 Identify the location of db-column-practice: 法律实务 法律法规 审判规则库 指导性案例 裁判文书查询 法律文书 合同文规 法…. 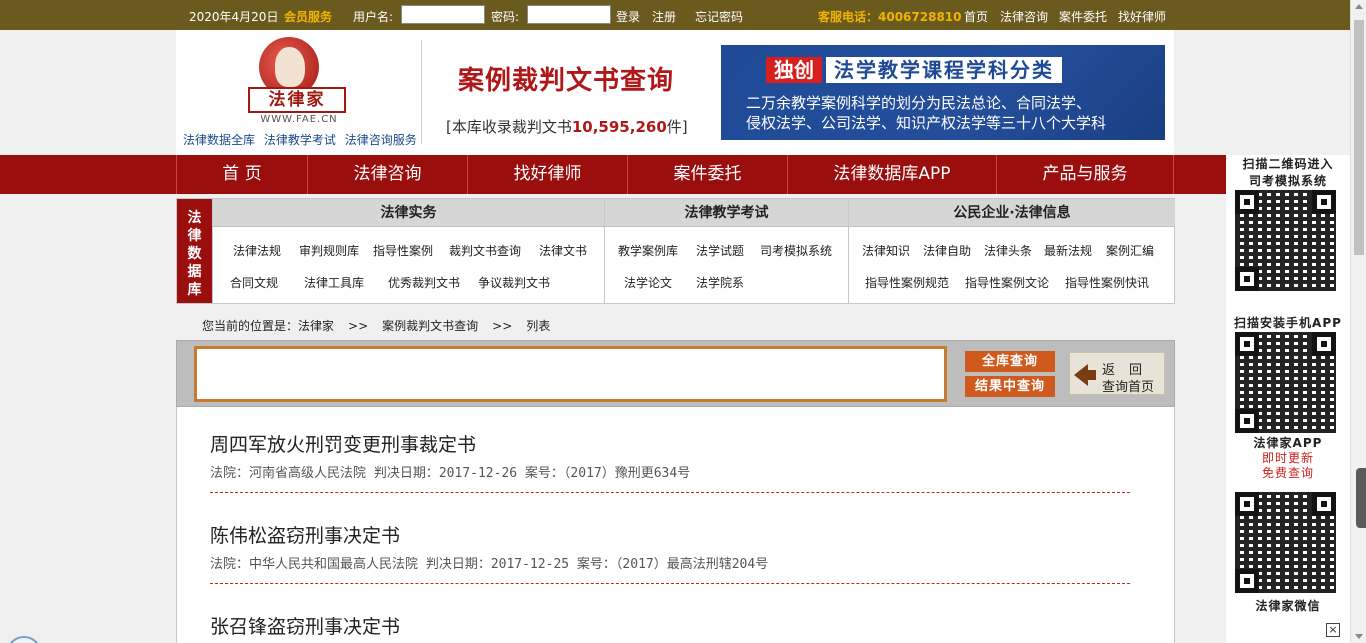
(408, 251).